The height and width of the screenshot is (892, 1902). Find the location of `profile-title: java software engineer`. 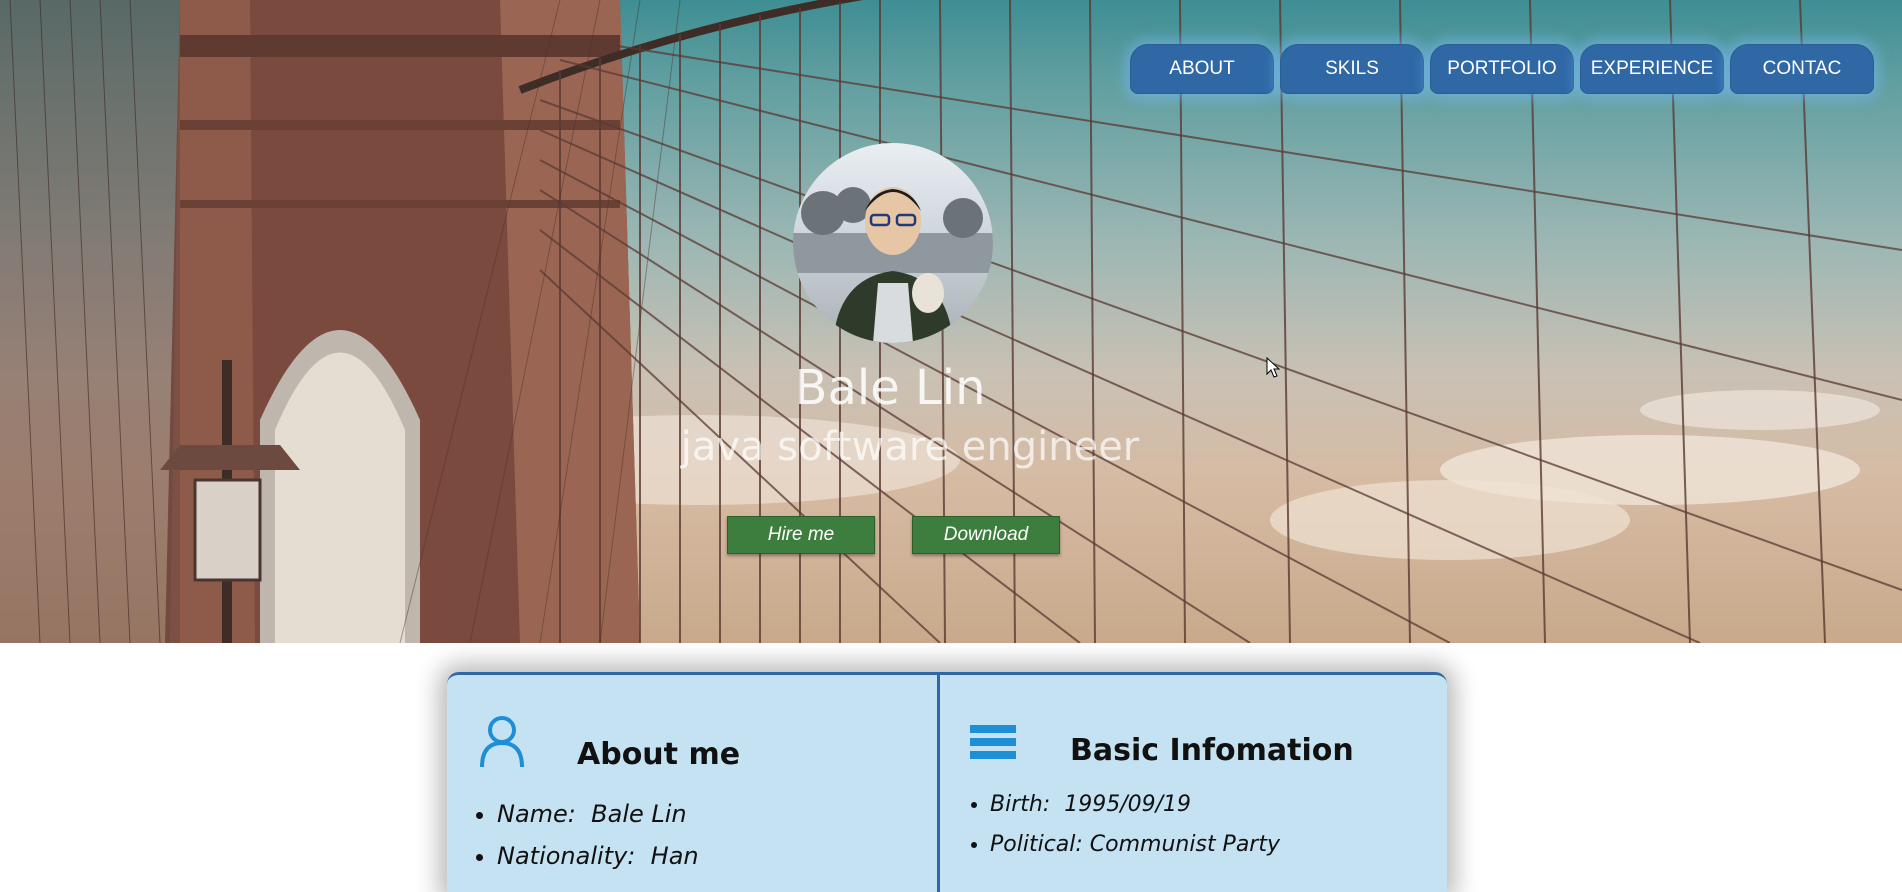

profile-title: java software engineer is located at coordinates (910, 447).